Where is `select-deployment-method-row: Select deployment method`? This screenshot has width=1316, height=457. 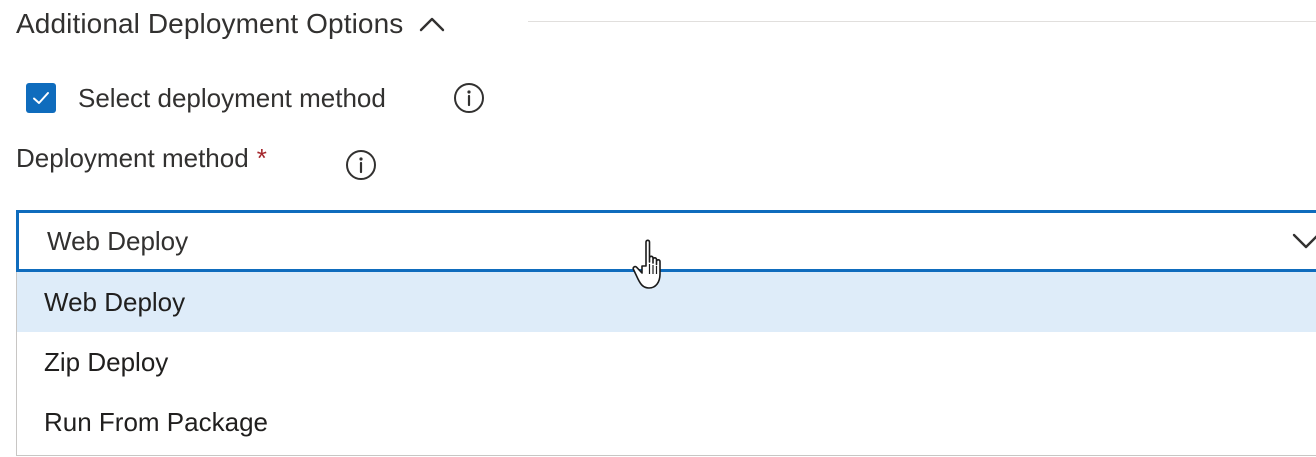 select-deployment-method-row: Select deployment method is located at coordinates (206, 98).